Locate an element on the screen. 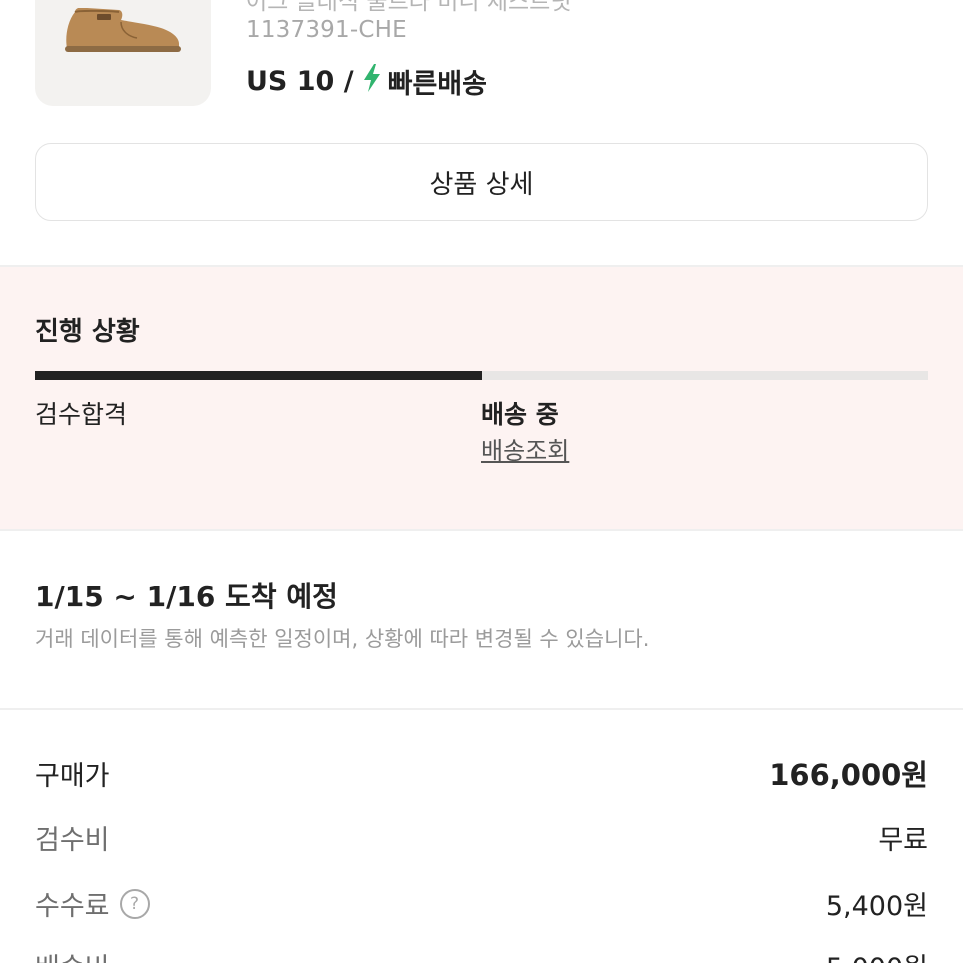 This screenshot has width=963, height=963. price-row-purchase: 구매가 166,000원 is located at coordinates (481, 773).